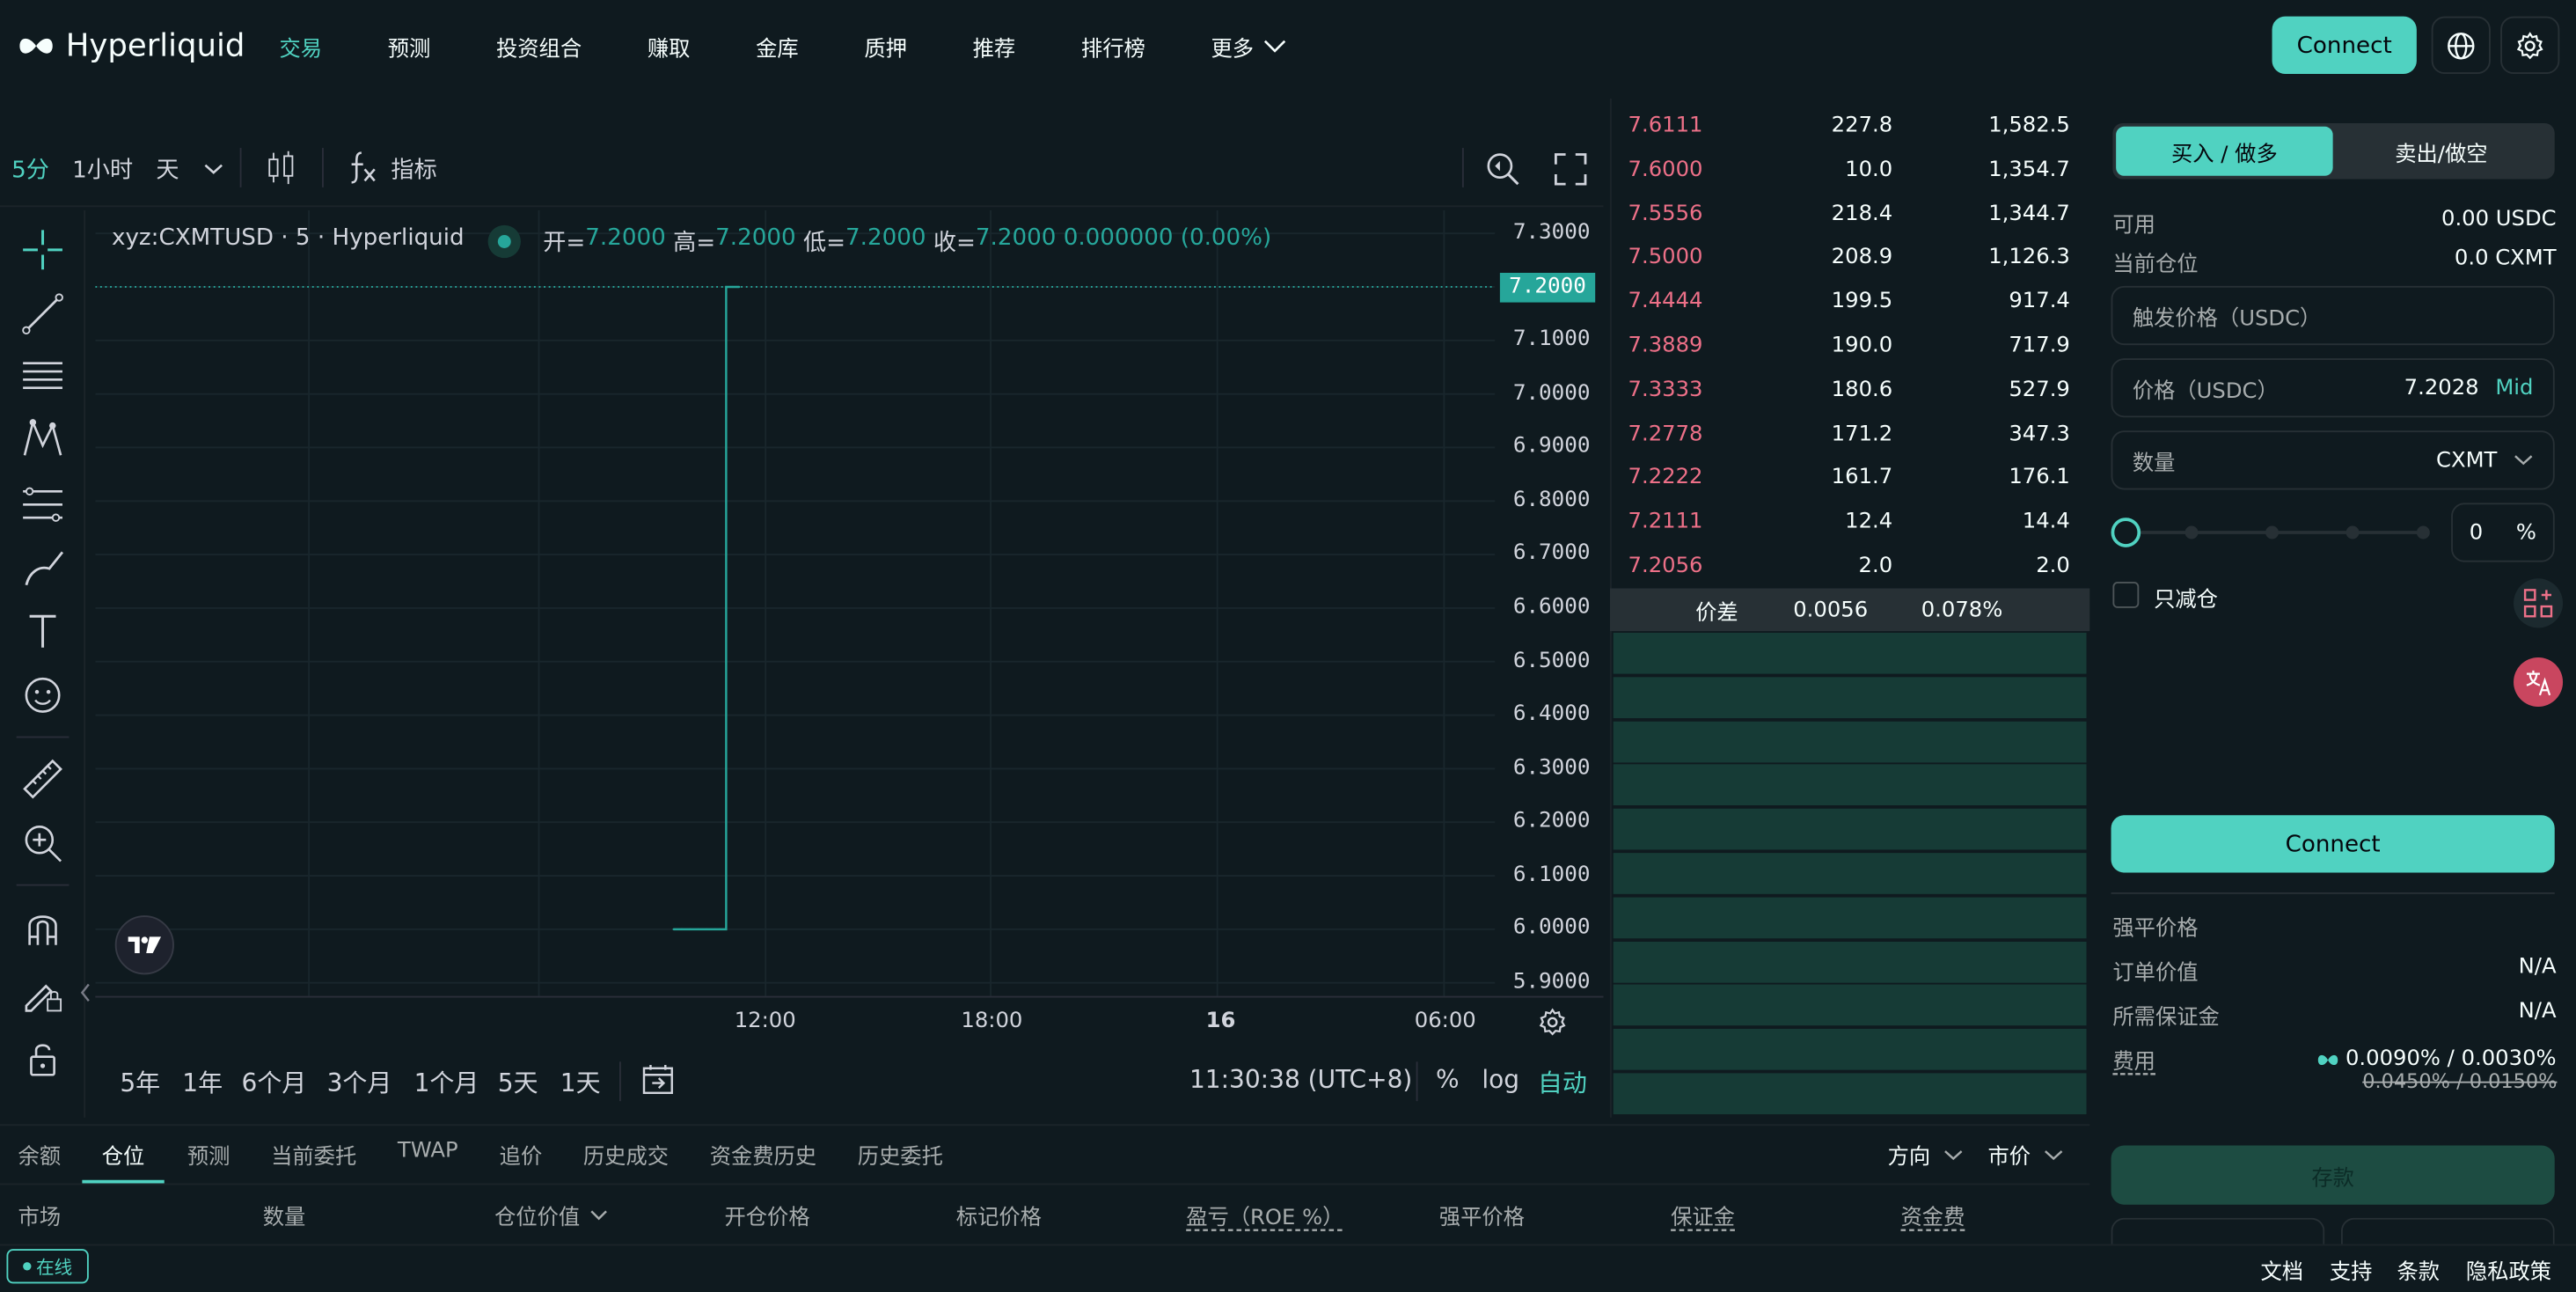  Describe the element at coordinates (1850, 478) in the screenshot. I see `ask-row: 7.2222 161.7 176.1` at that location.